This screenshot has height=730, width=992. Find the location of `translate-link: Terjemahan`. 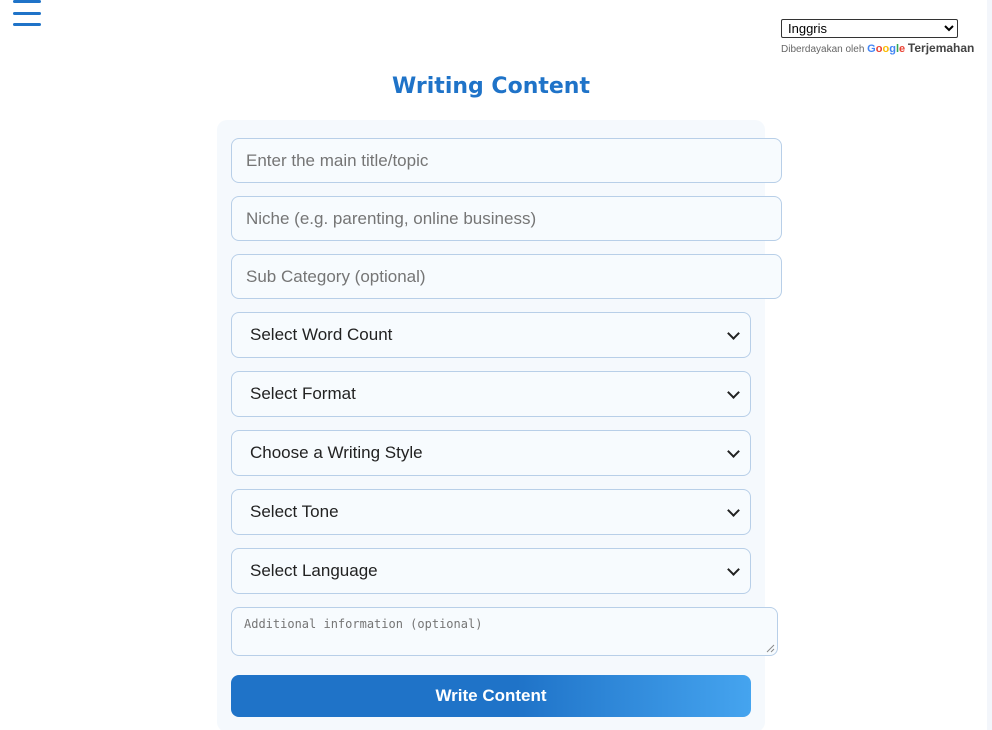

translate-link: Terjemahan is located at coordinates (941, 48).